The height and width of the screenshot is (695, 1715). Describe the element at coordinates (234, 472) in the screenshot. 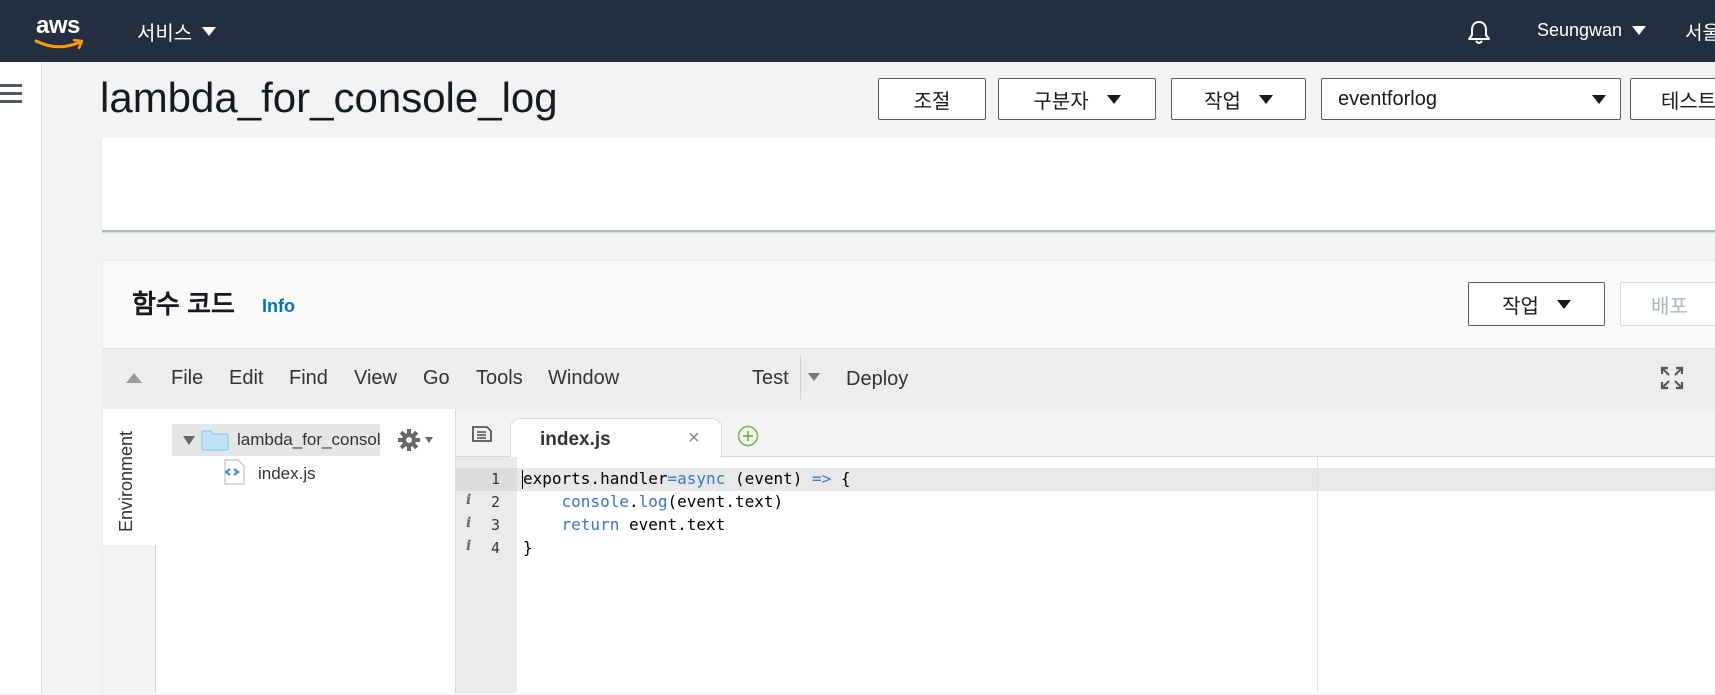

I see `js-file-icon` at that location.